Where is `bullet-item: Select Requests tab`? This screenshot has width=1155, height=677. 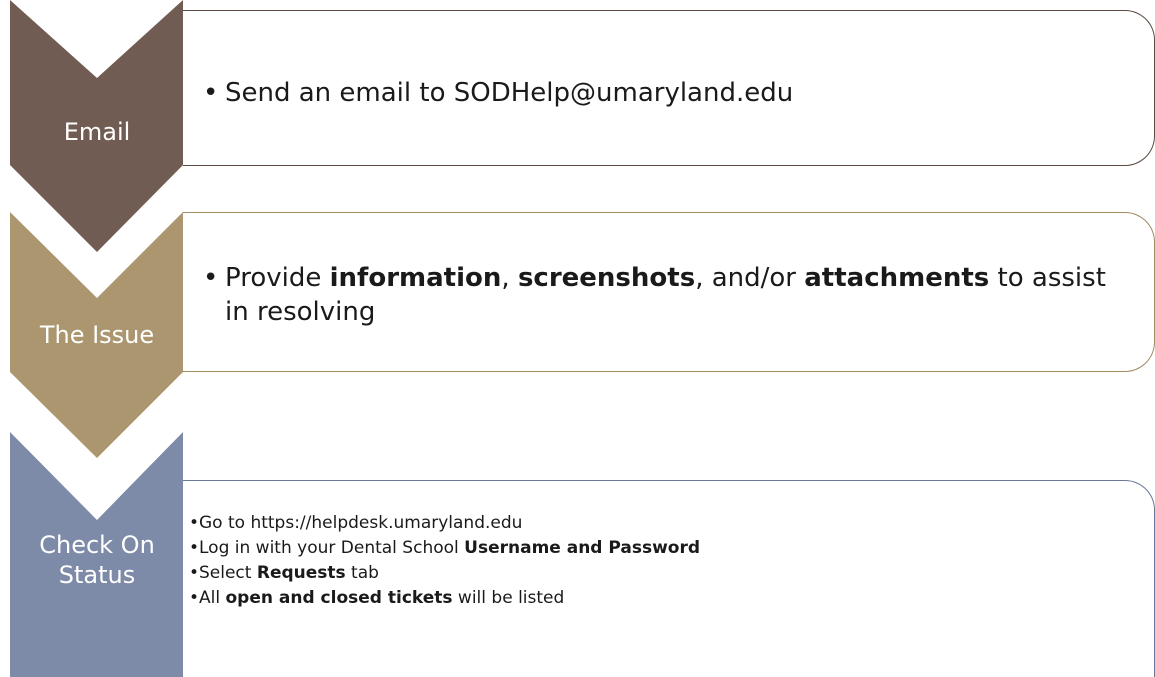
bullet-item: Select Requests tab is located at coordinates (671, 573).